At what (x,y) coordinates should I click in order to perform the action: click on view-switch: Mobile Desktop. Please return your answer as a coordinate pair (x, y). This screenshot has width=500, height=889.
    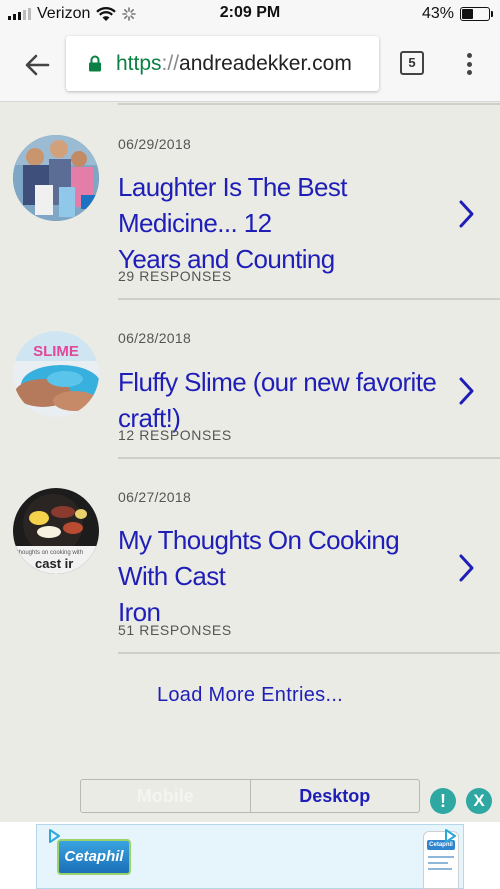
    Looking at the image, I should click on (250, 796).